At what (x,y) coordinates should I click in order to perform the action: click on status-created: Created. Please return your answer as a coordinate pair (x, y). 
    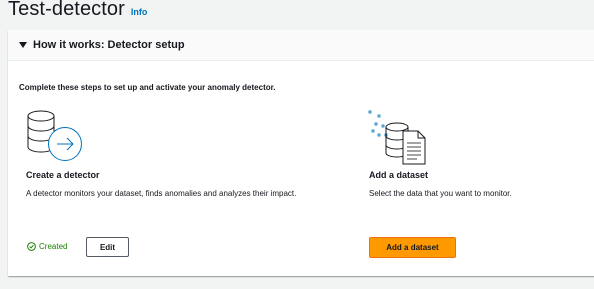
    Looking at the image, I should click on (47, 246).